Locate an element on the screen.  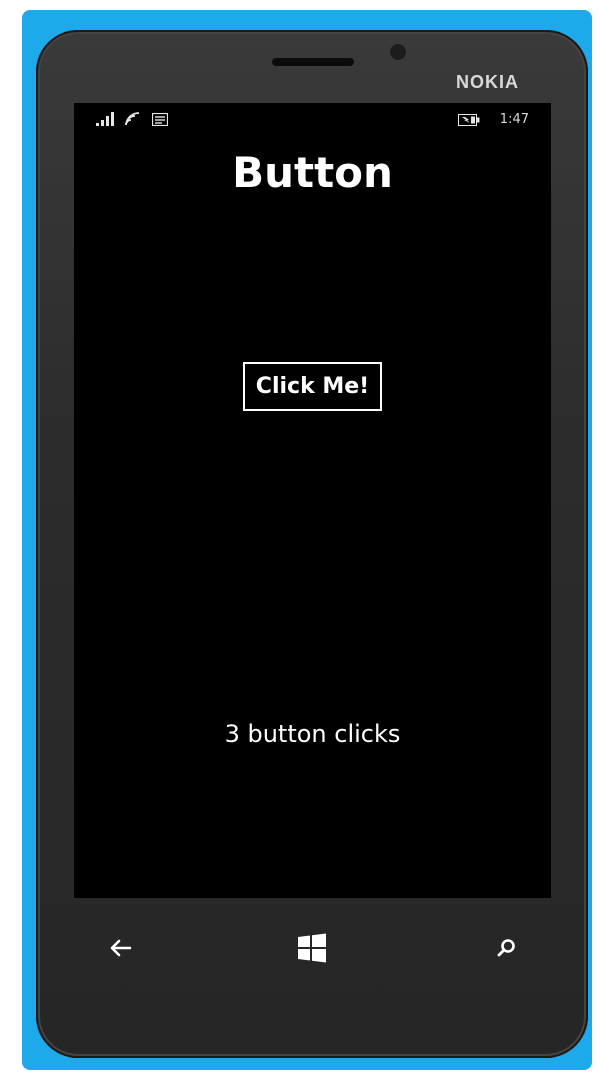
status-left is located at coordinates (132, 119).